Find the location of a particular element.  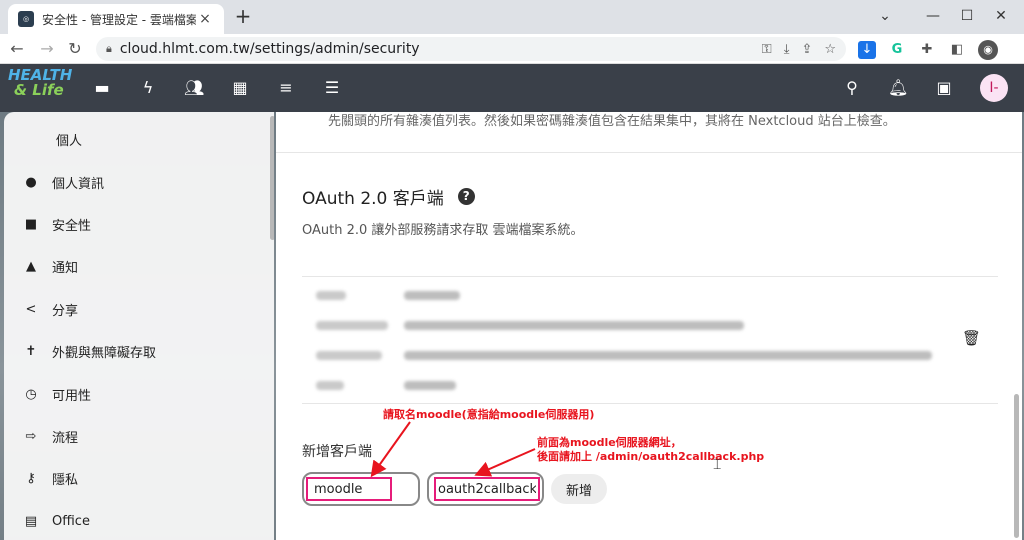

sidebar-item-notifications: ▲ 通知 is located at coordinates (135, 266).